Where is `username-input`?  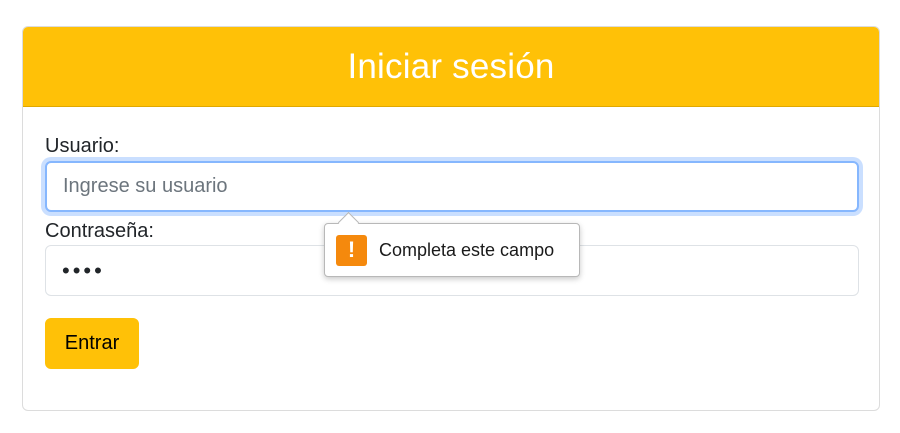 username-input is located at coordinates (452, 186).